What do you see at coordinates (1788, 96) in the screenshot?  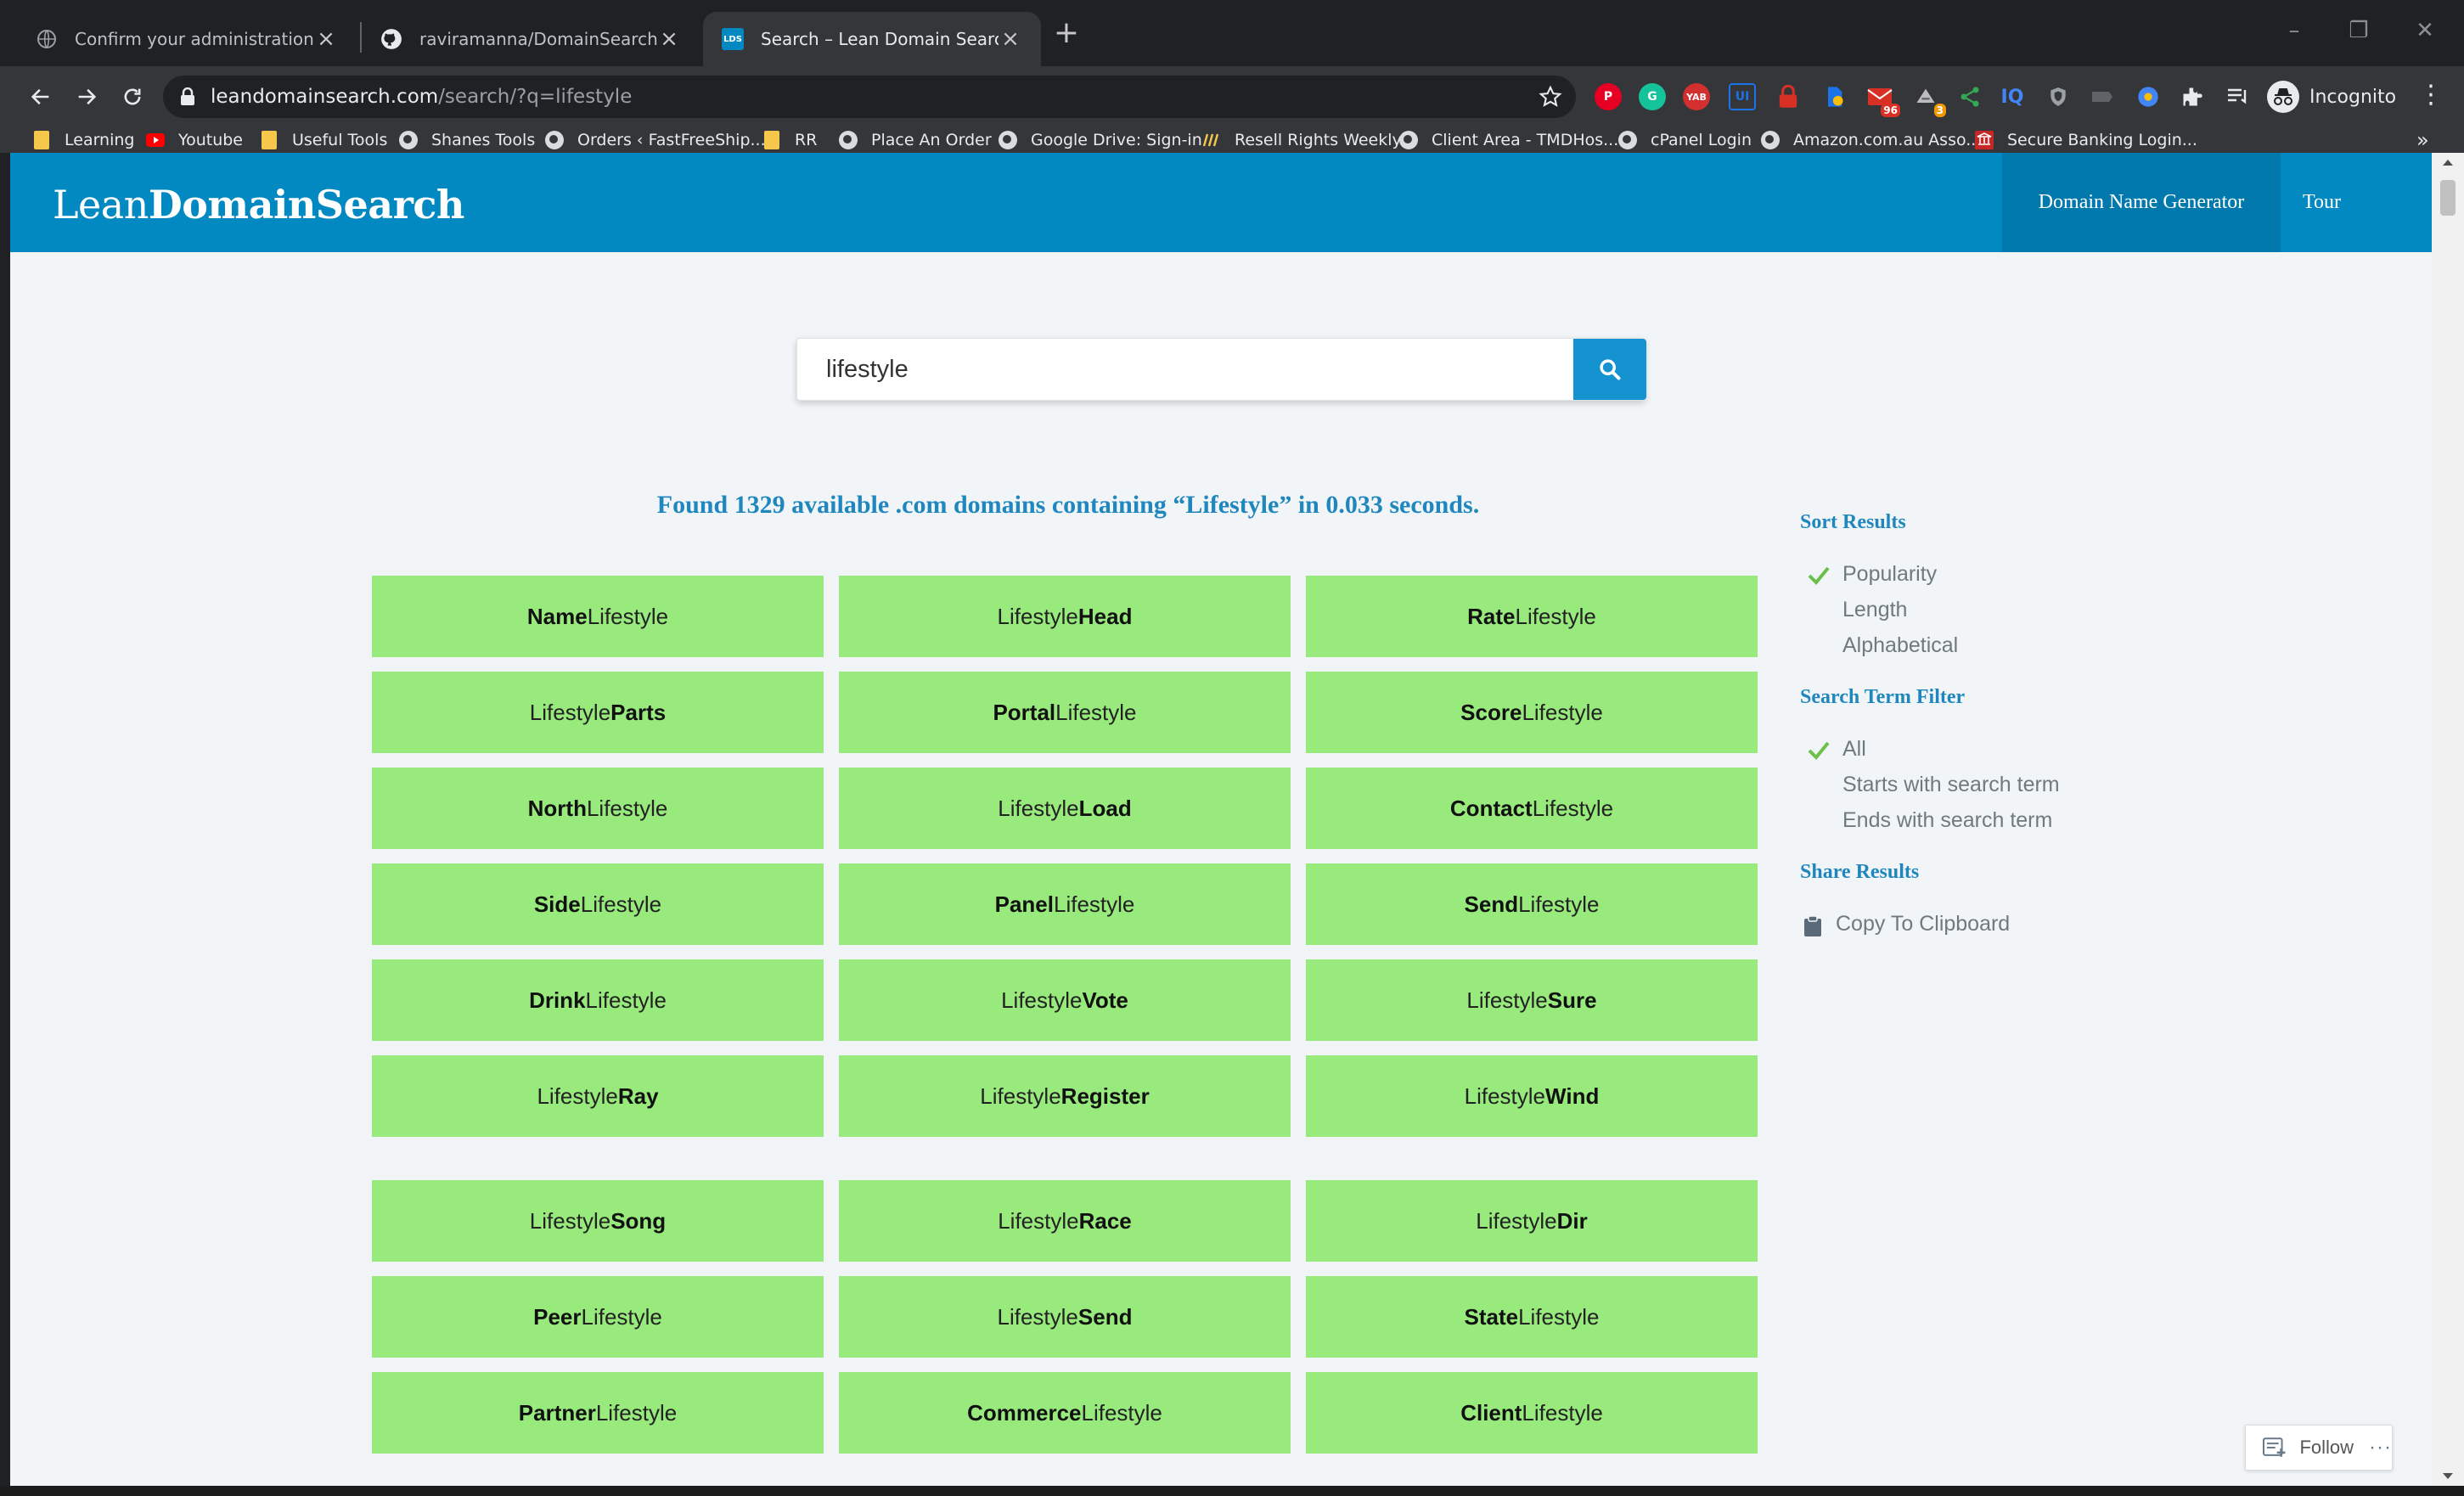 I see `lock-extension-icon` at bounding box center [1788, 96].